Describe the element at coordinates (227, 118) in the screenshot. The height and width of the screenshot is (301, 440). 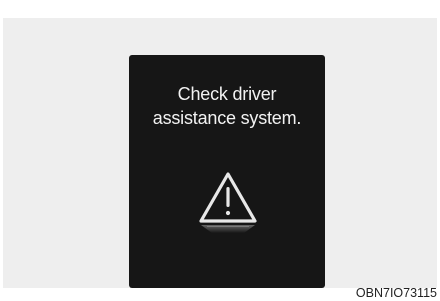
I see `warning-message-line-2: assistance system.` at that location.